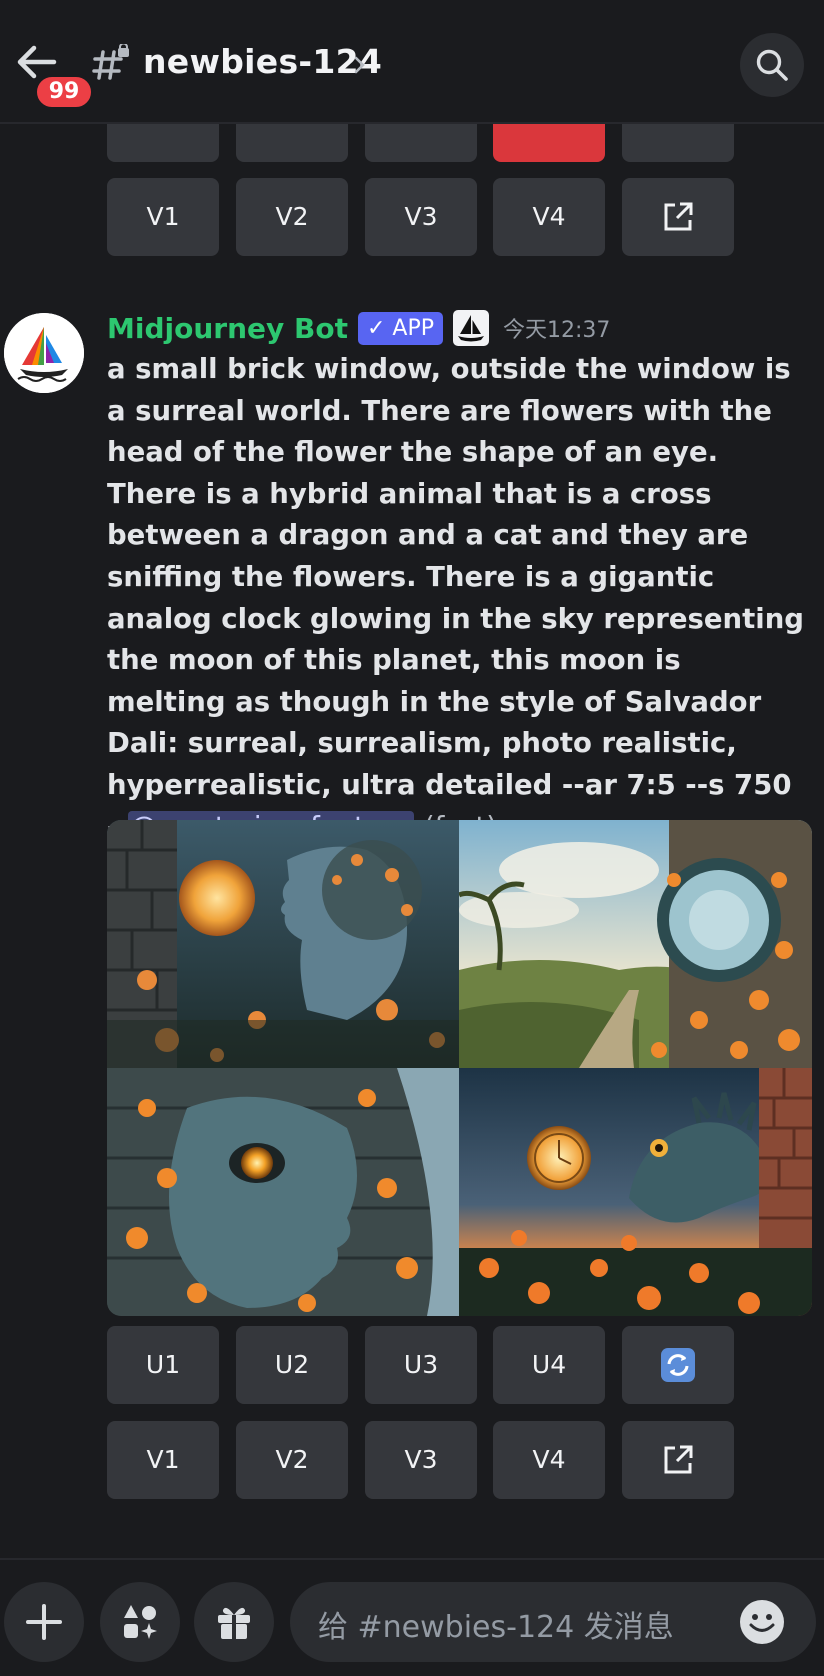 This screenshot has width=824, height=1676. I want to click on open-external-button-top, so click(678, 217).